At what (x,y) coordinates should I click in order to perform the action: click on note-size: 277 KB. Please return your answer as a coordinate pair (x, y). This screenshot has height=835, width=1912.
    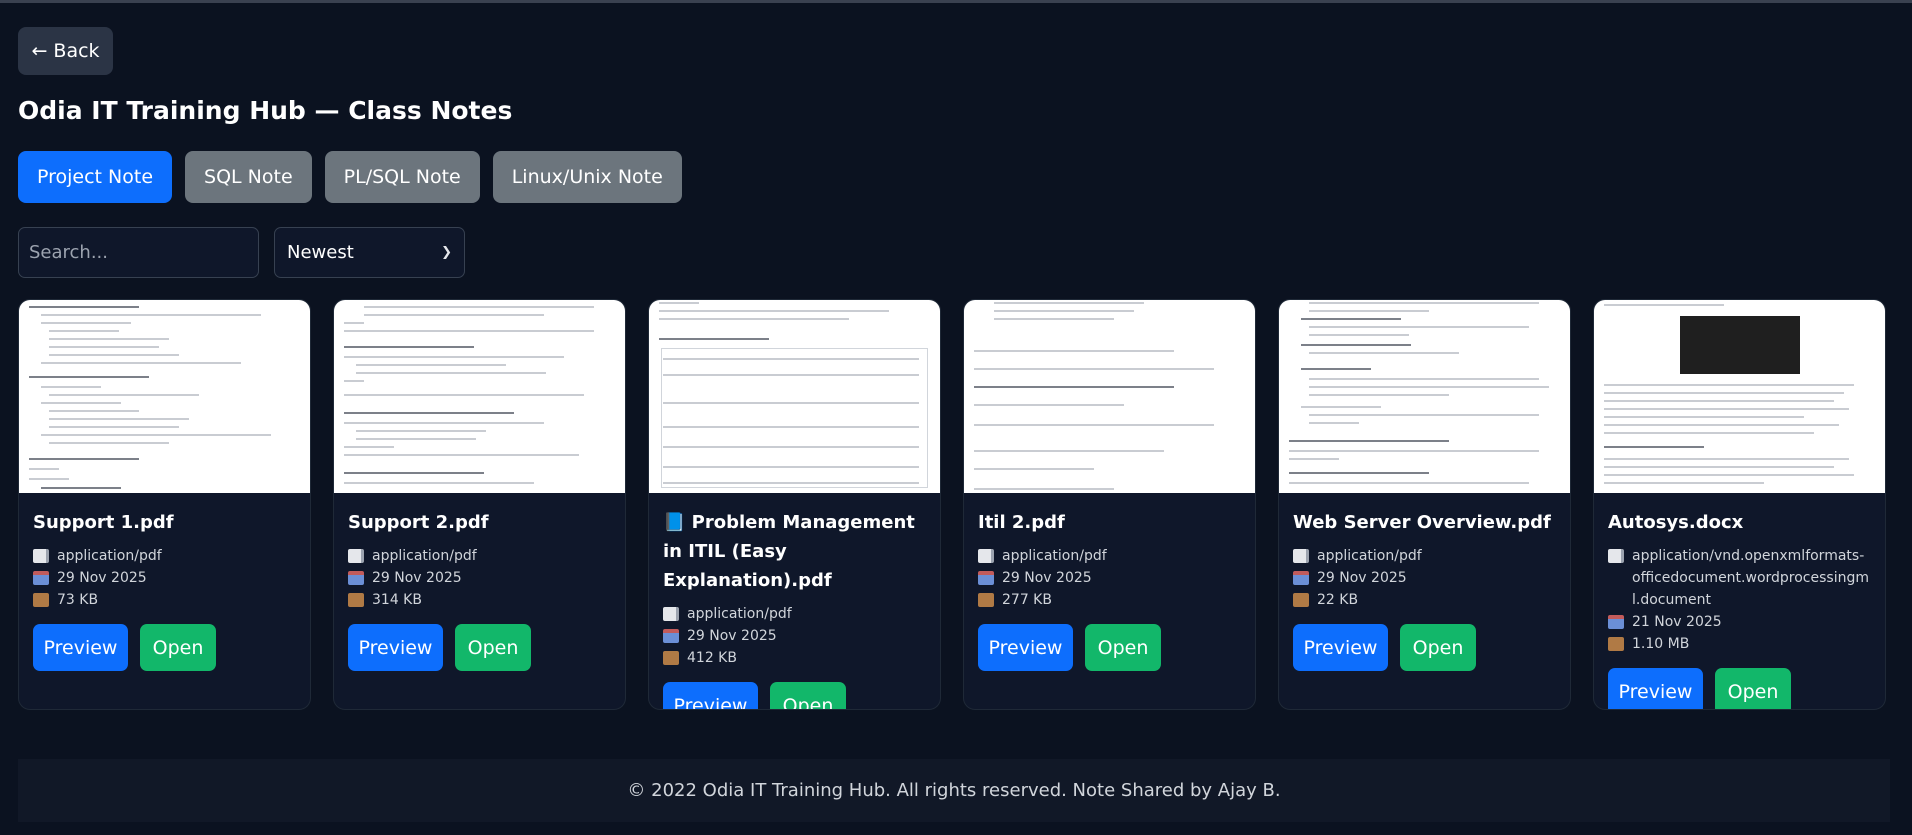
    Looking at the image, I should click on (1027, 600).